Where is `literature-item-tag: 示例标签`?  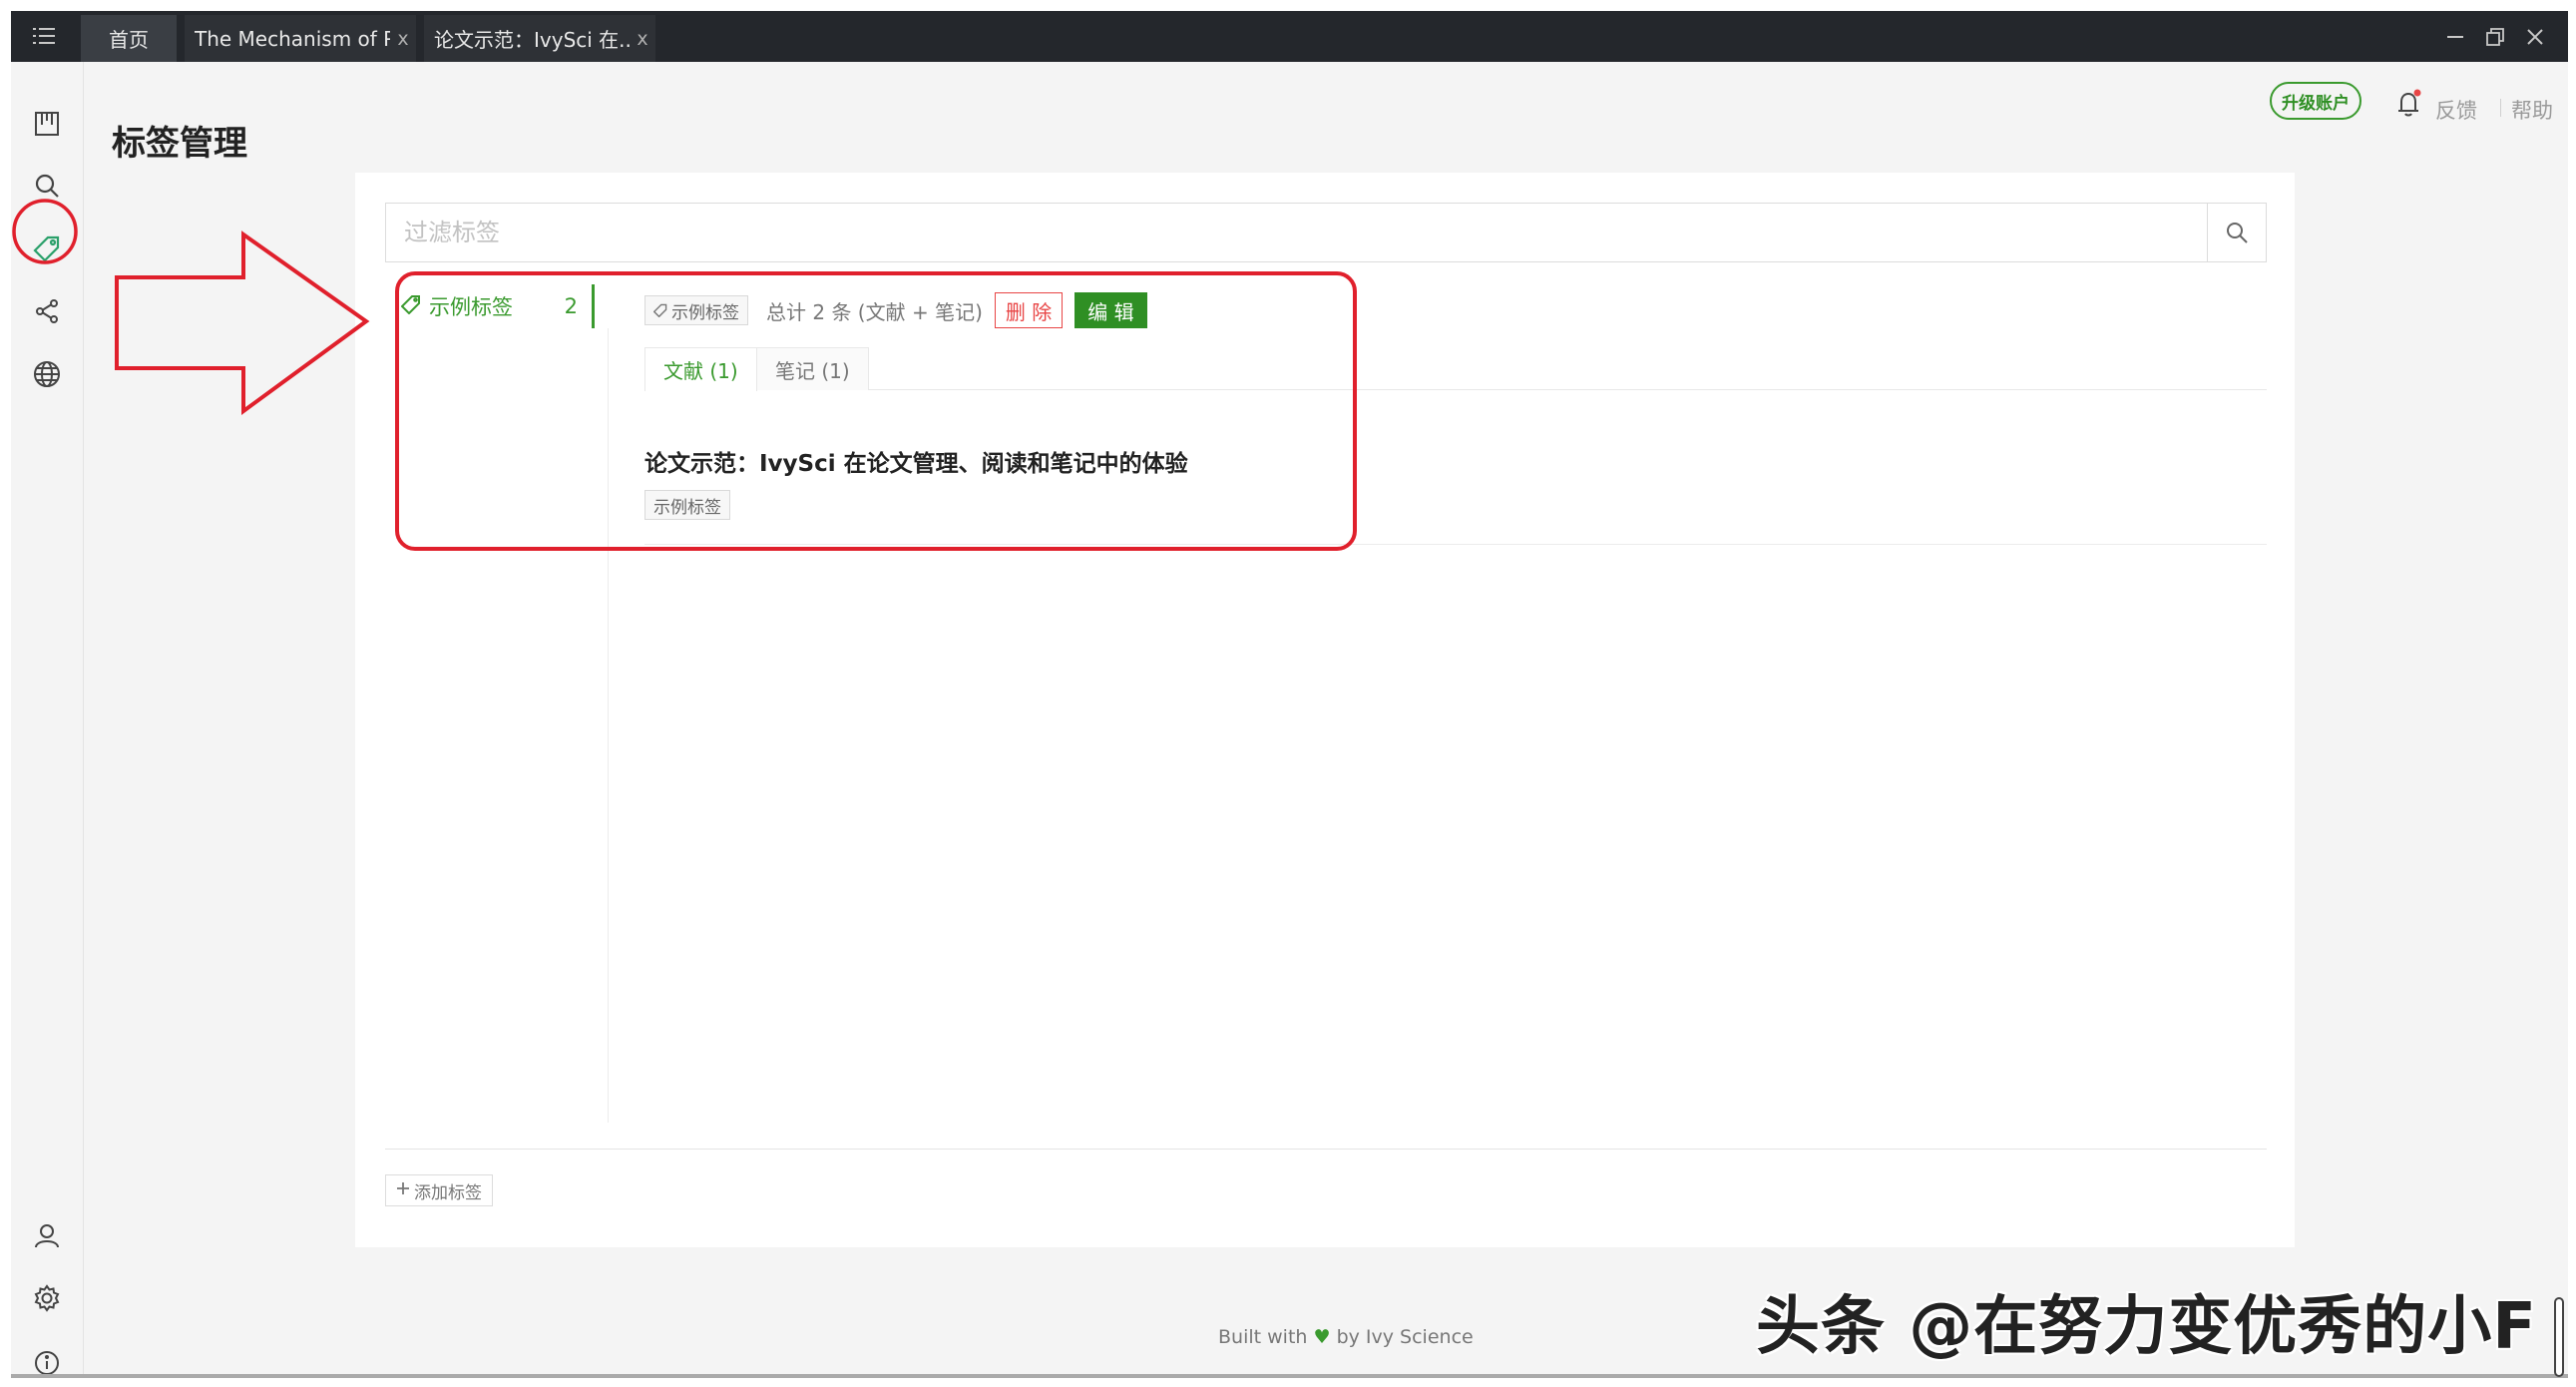 literature-item-tag: 示例标签 is located at coordinates (687, 505).